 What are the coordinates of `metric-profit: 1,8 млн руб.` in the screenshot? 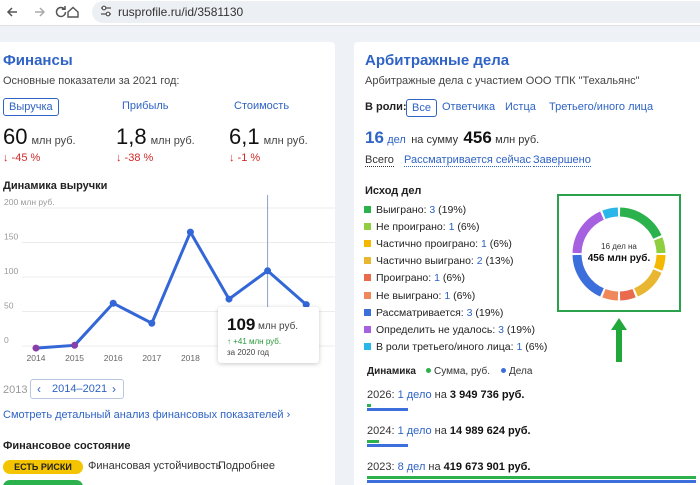 It's located at (155, 137).